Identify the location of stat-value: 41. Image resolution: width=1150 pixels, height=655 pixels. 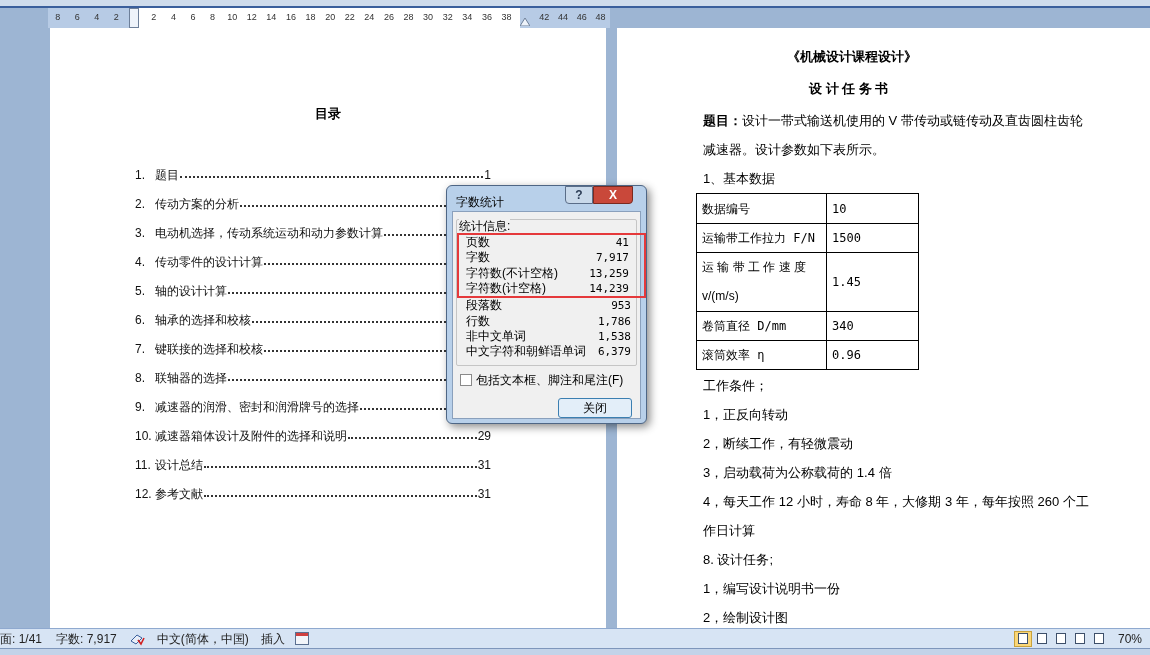
(622, 243).